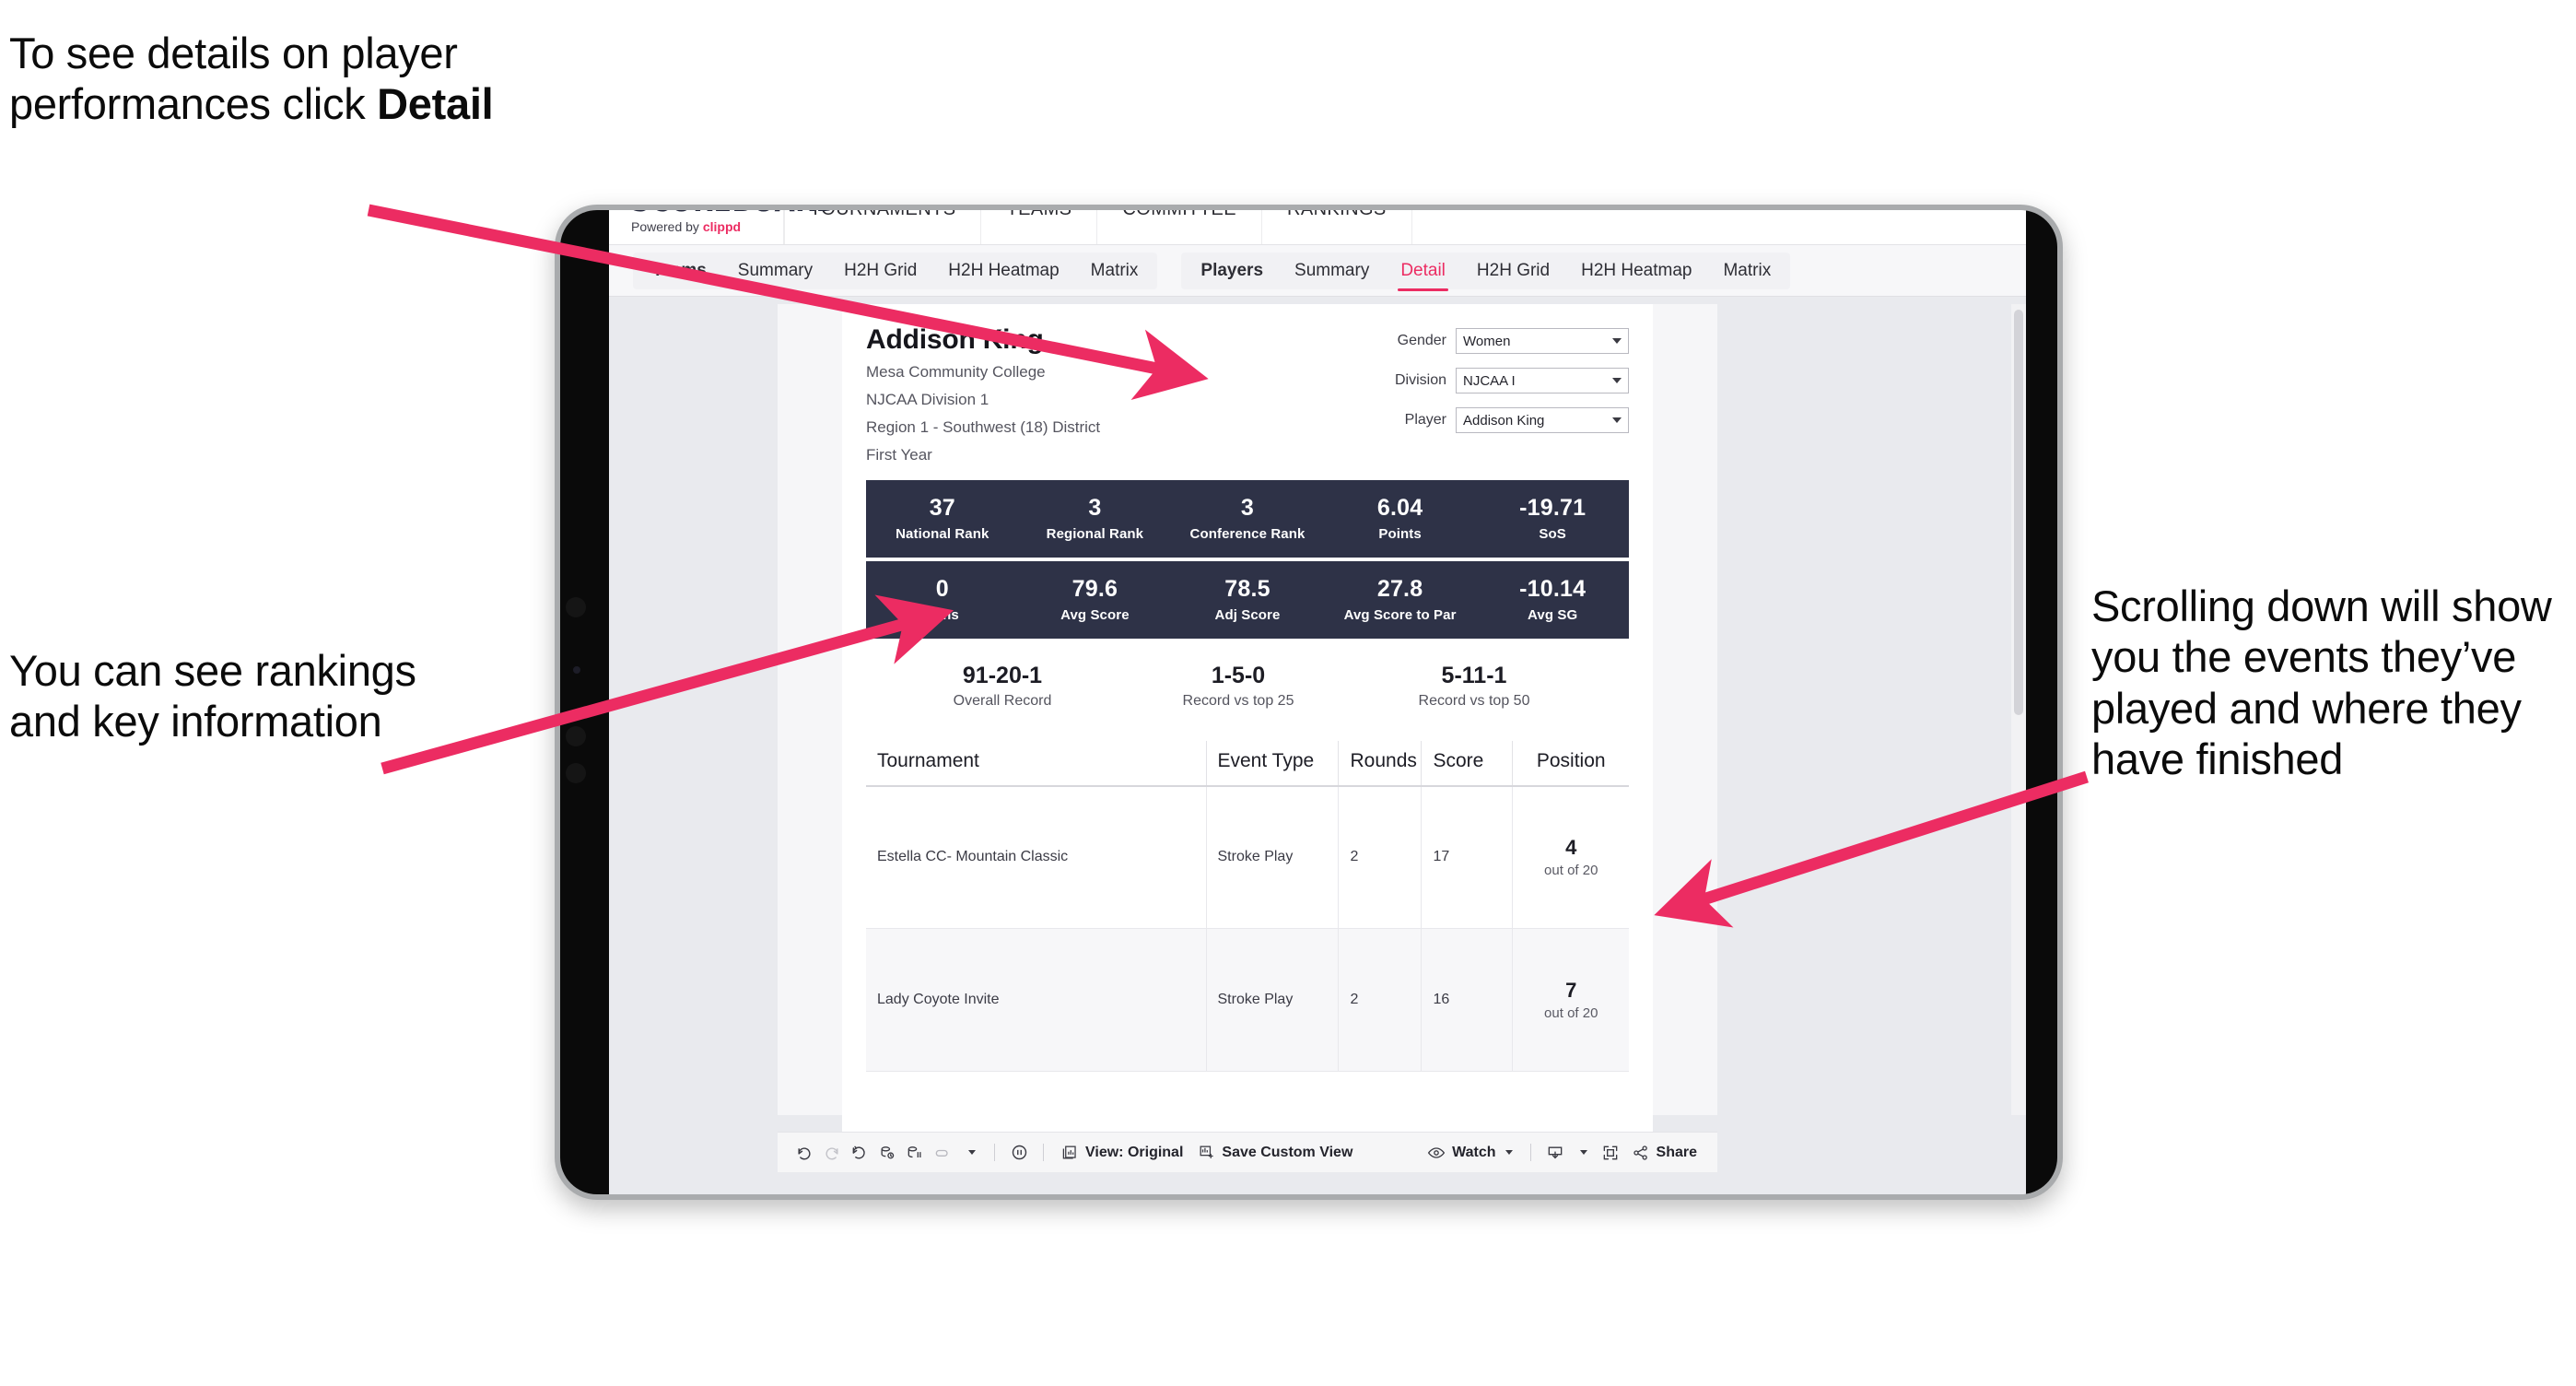  Describe the element at coordinates (1542, 420) in the screenshot. I see `player-select: Addison King` at that location.